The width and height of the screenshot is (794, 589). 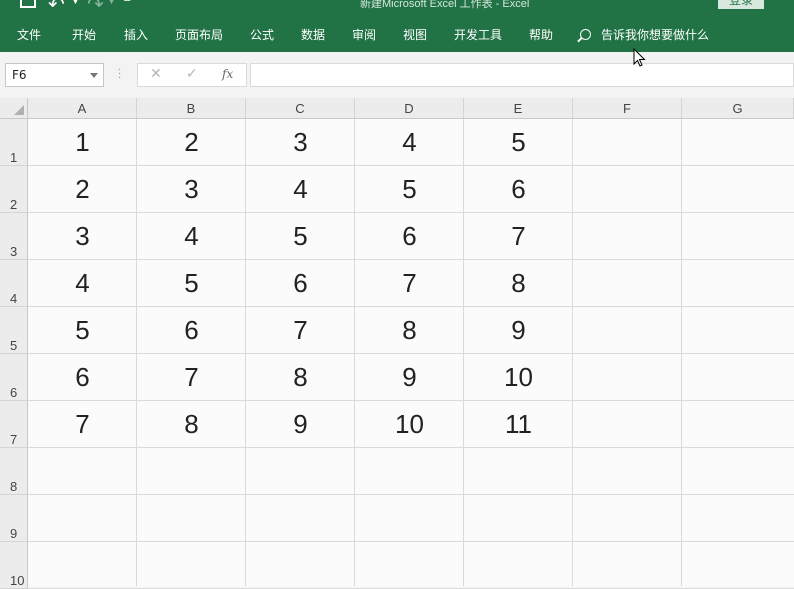 I want to click on cell-c7: 9, so click(x=300, y=424).